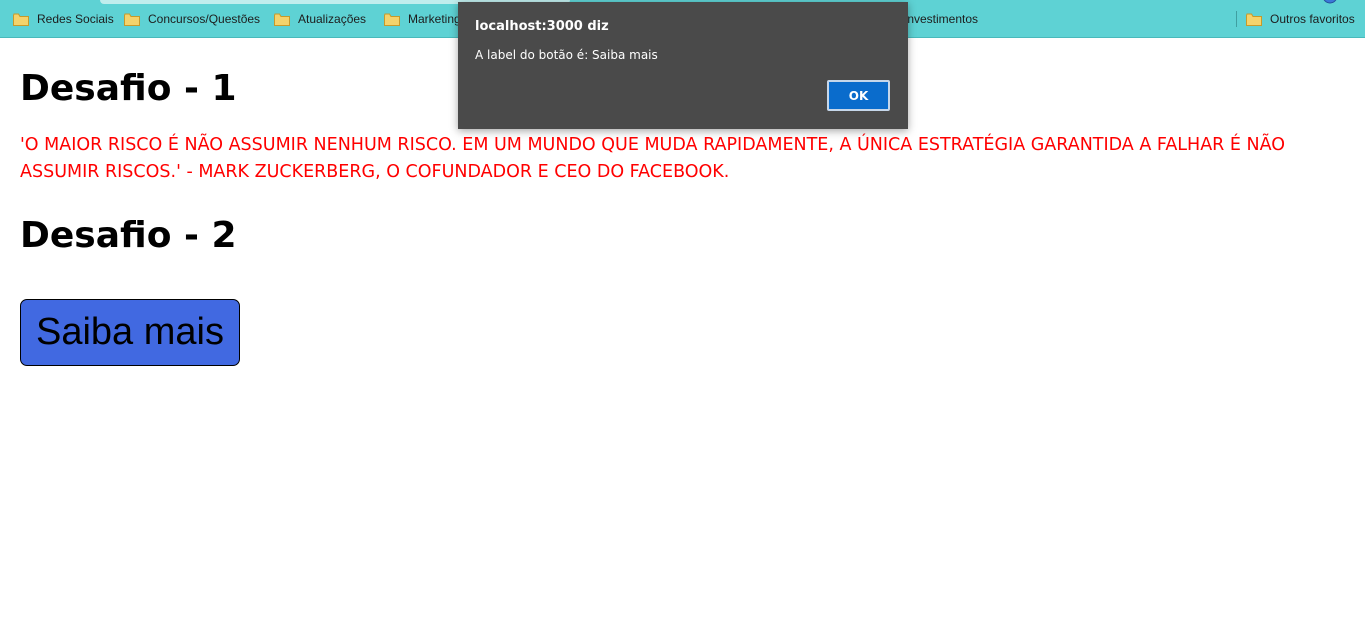  I want to click on dialog-message: A label do botão é: Saiba mais, so click(566, 55).